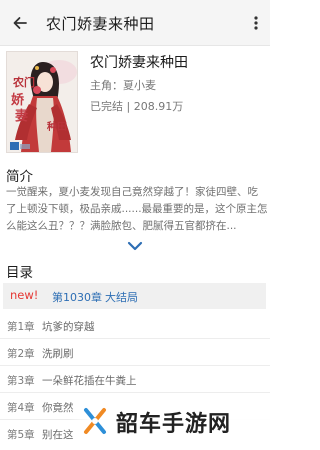  What do you see at coordinates (56, 126) in the screenshot?
I see `svg-text: 种田` at bounding box center [56, 126].